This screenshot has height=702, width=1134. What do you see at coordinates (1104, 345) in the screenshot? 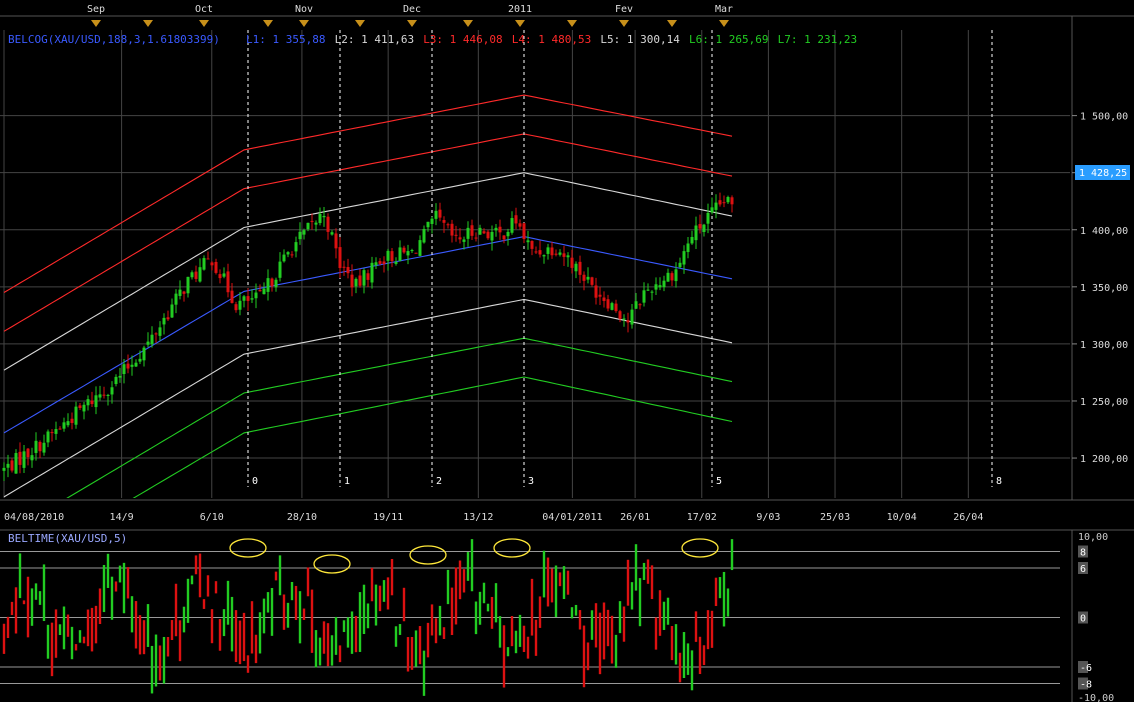
I see `price-tick-label: 1 300,00` at bounding box center [1104, 345].